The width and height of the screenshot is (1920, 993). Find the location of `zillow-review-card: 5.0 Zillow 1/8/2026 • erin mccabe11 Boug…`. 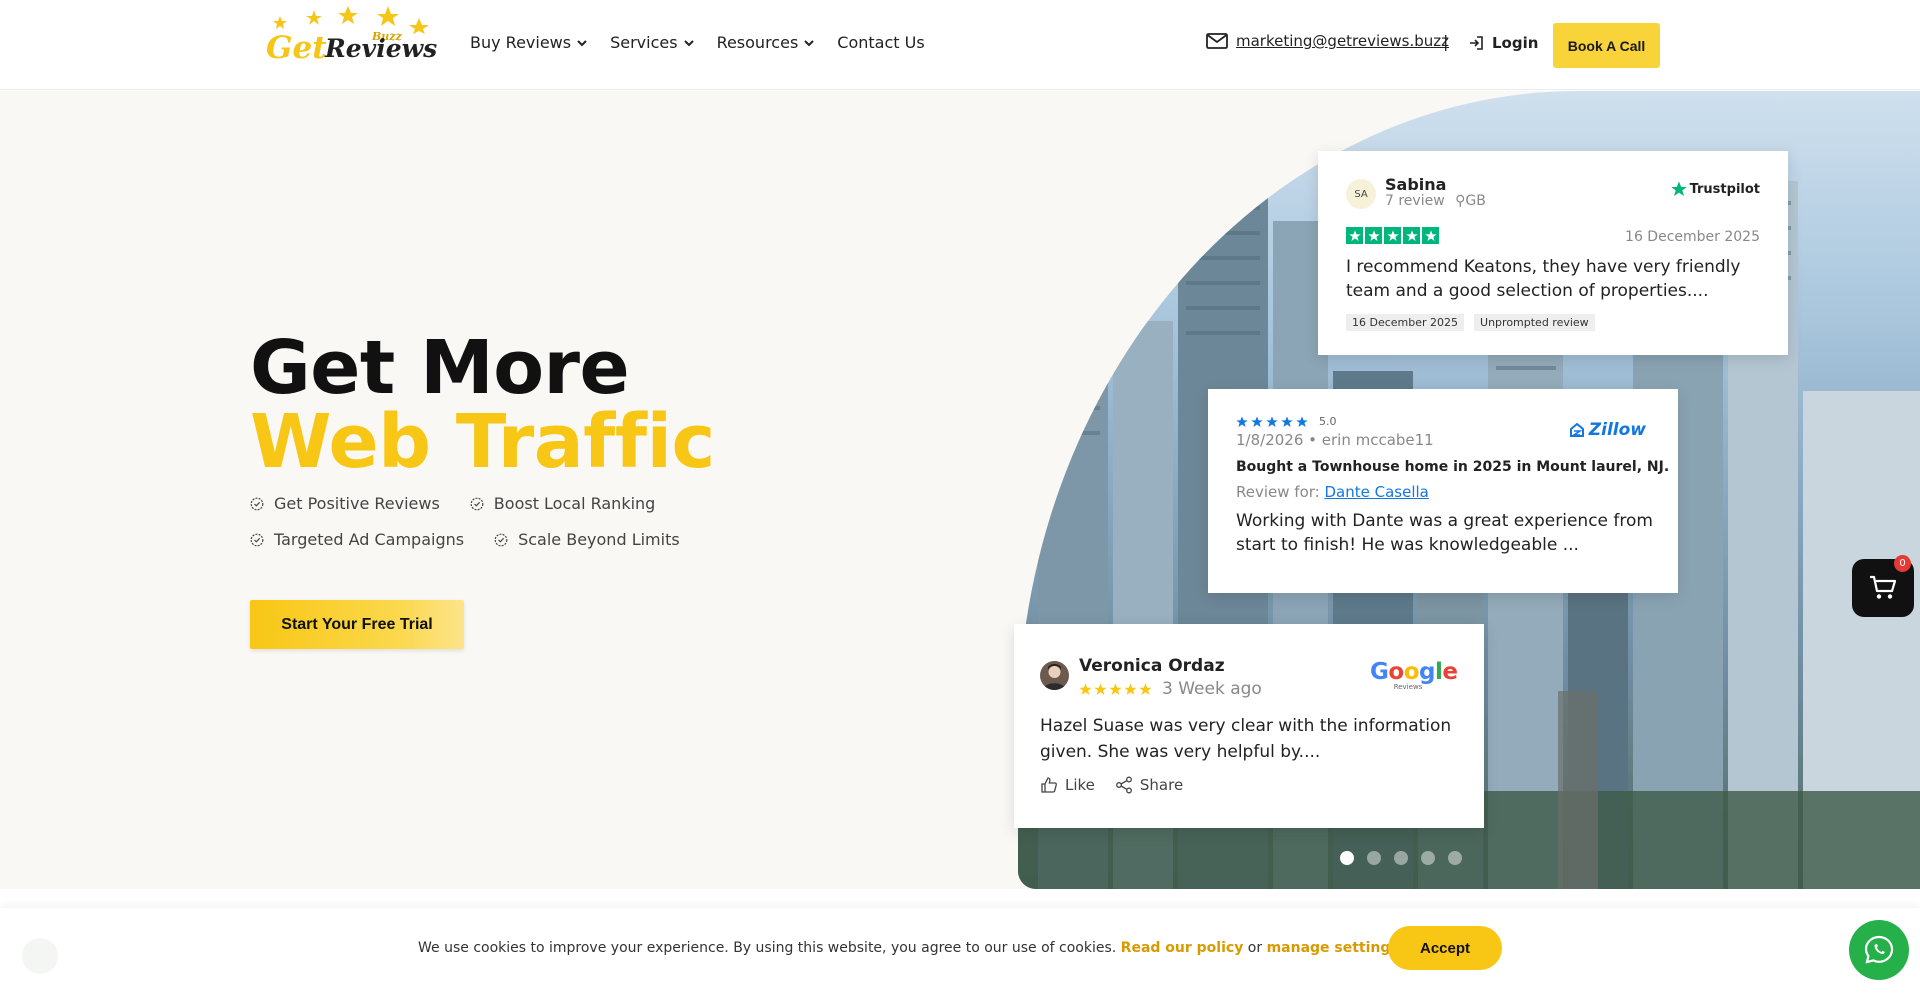

zillow-review-card: 5.0 Zillow 1/8/2026 • erin mccabe11 Boug… is located at coordinates (1443, 491).